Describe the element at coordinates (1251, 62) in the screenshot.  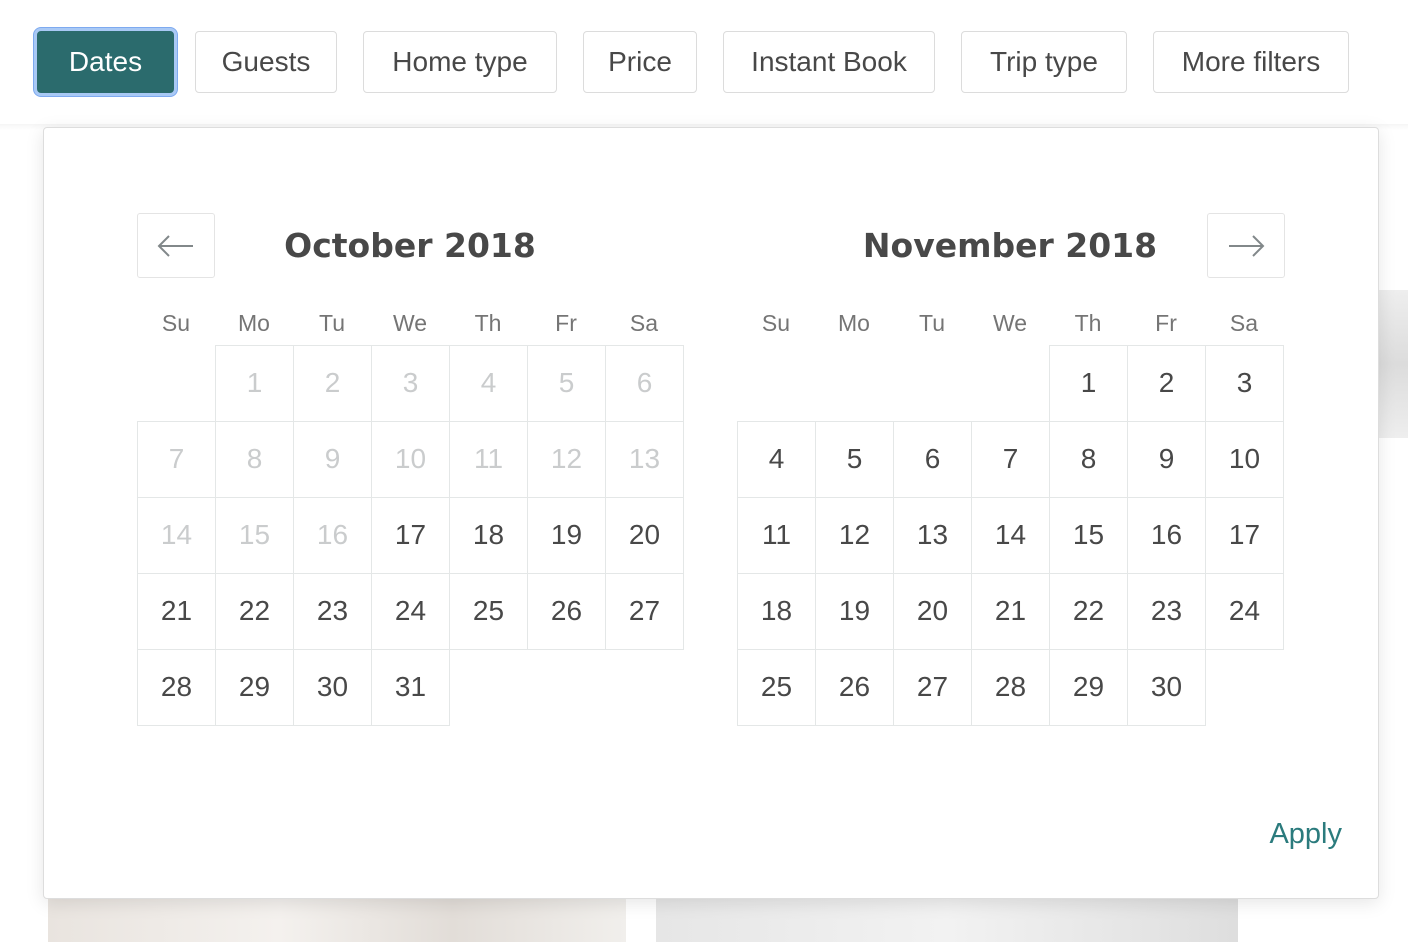
I see `more-filters-button: More filters` at that location.